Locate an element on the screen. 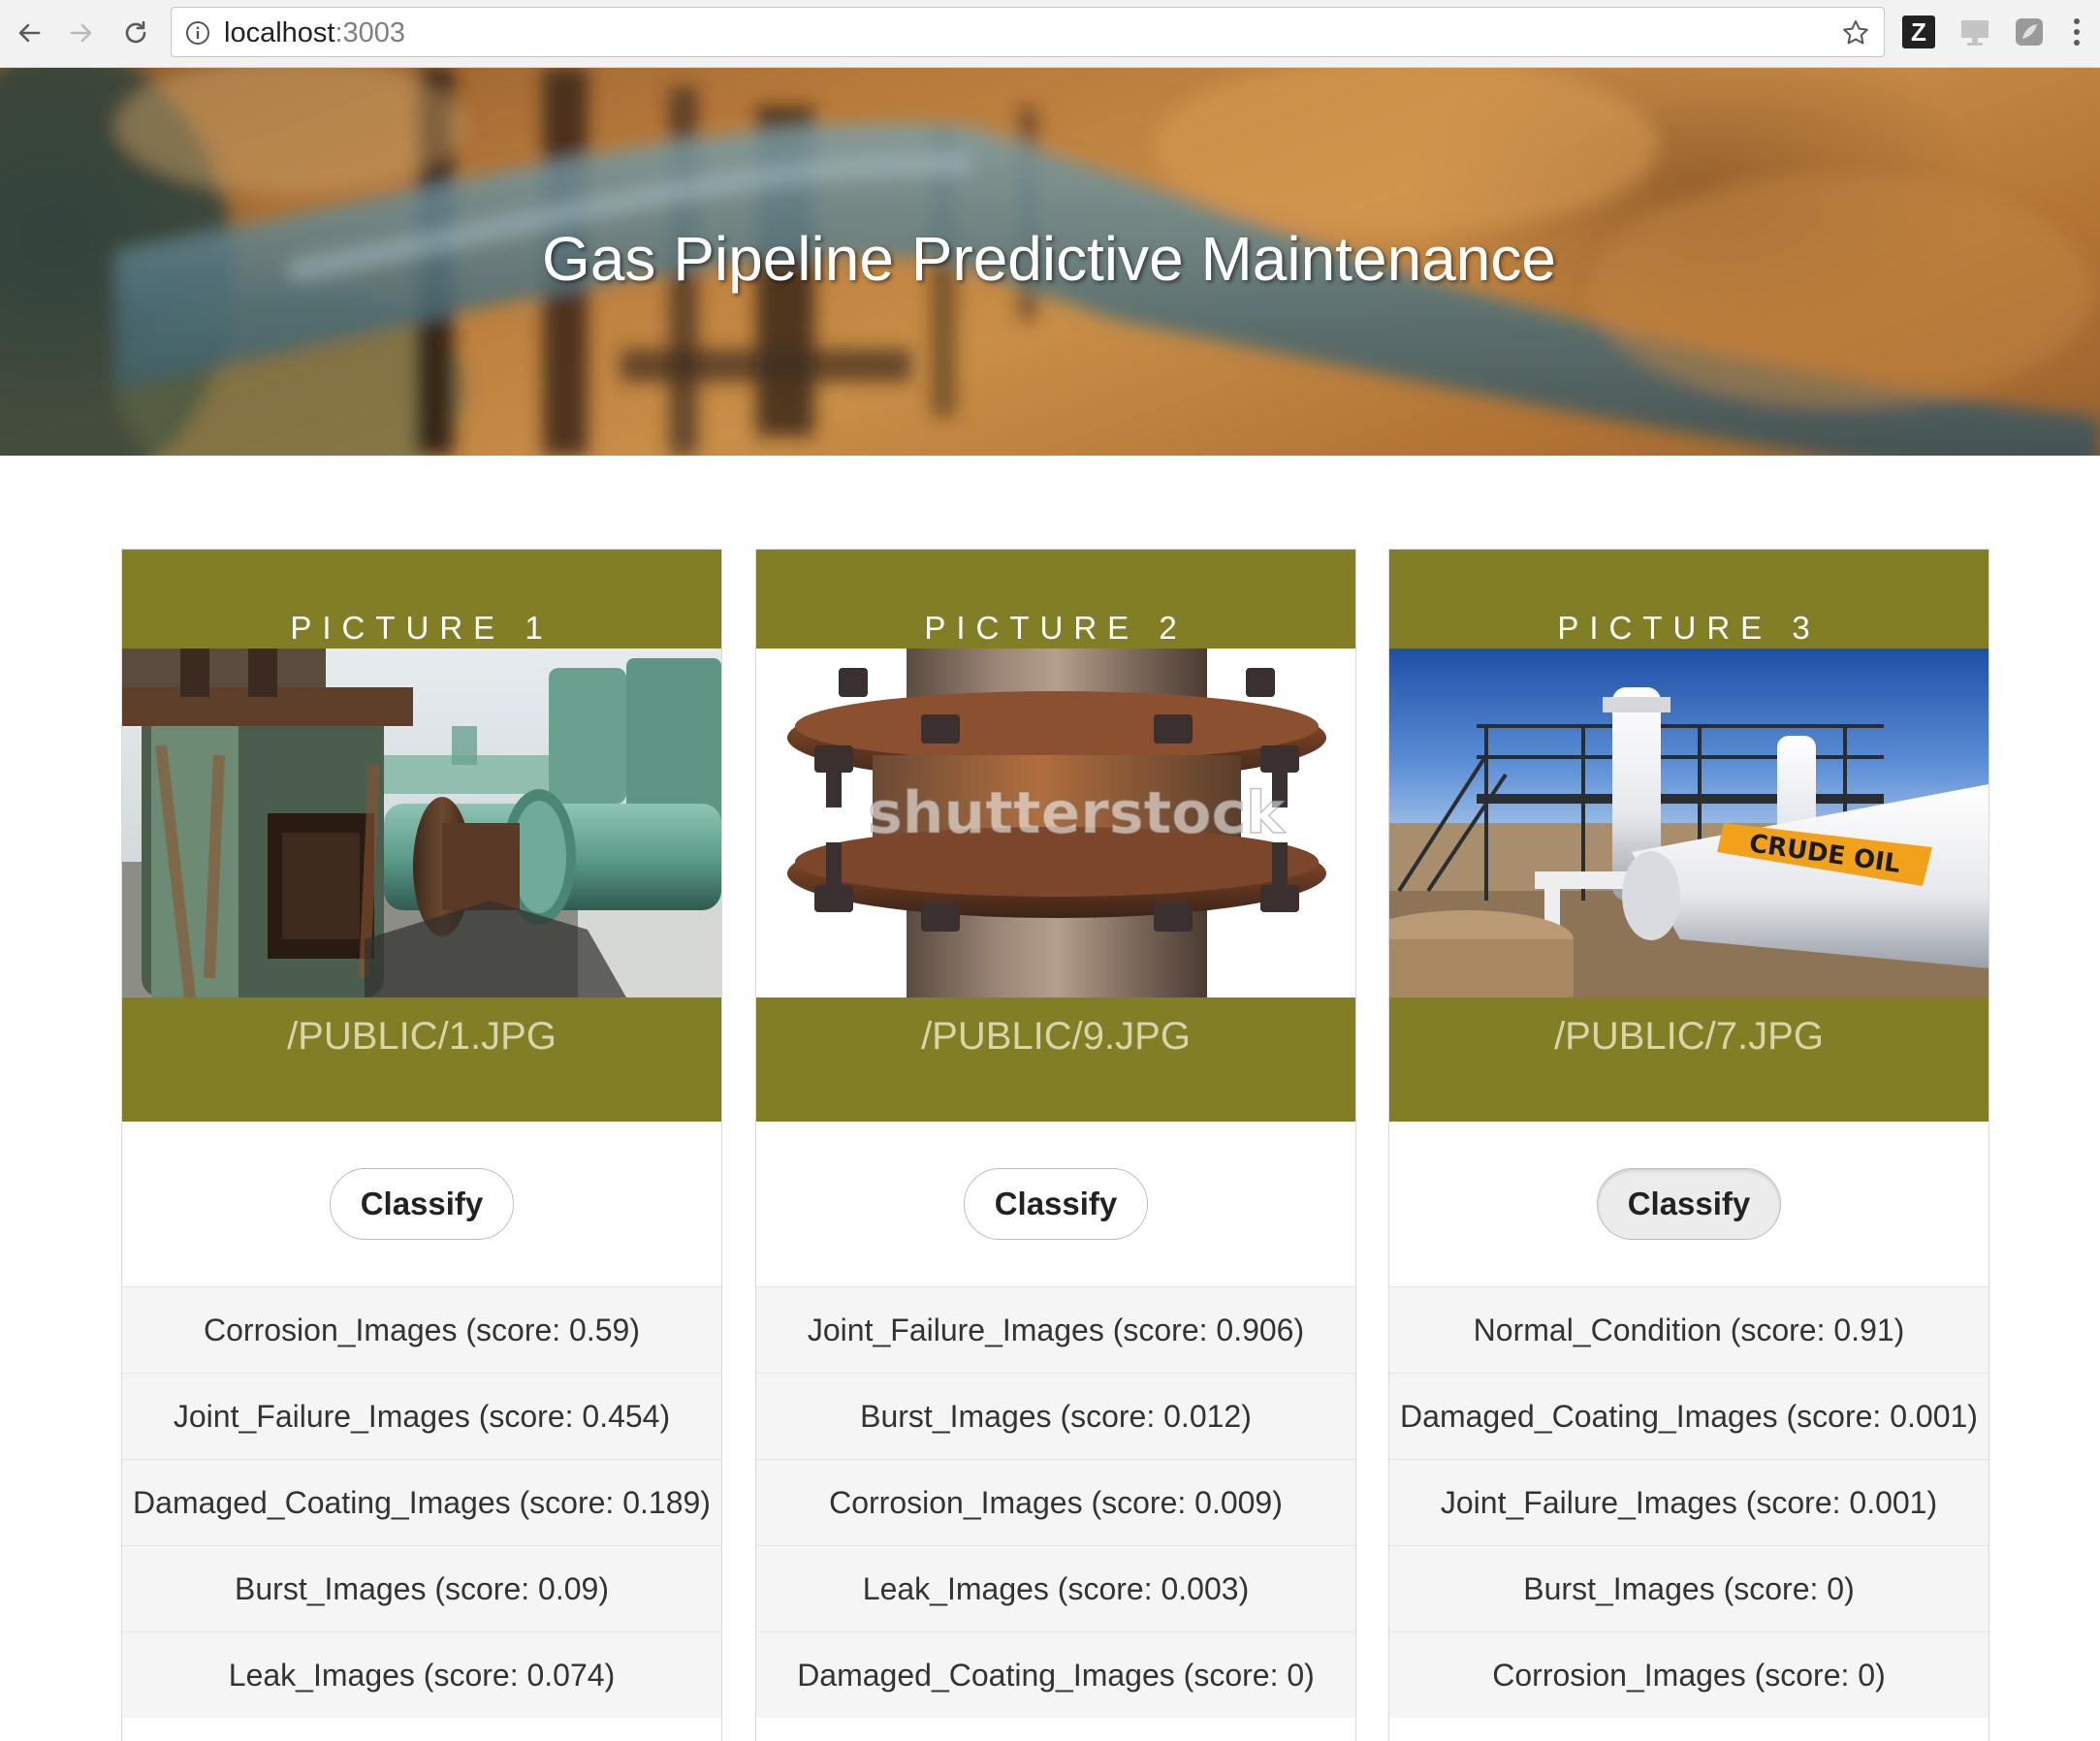 This screenshot has height=1741, width=2100. extension-icon is located at coordinates (2029, 32).